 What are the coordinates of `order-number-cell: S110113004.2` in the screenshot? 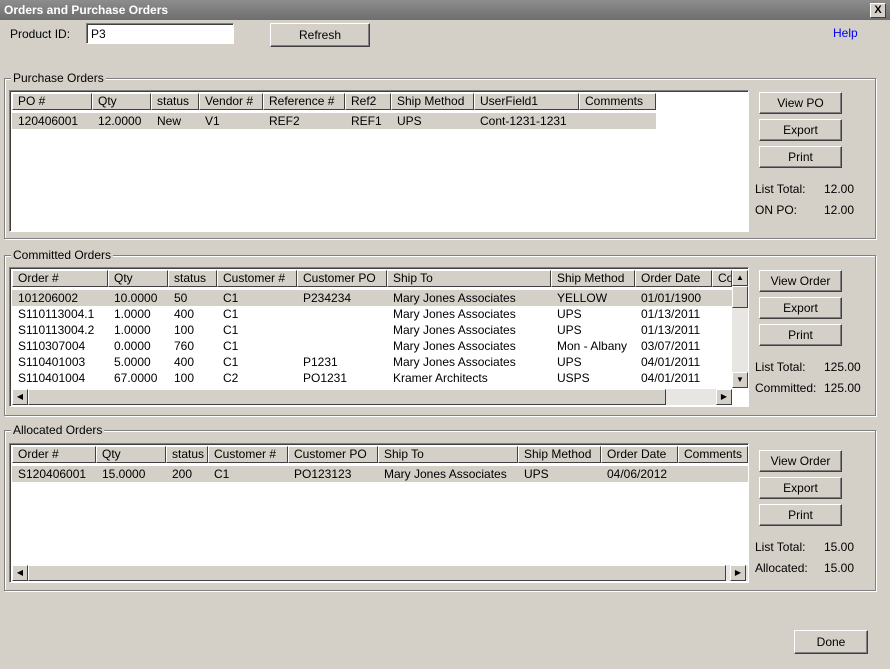 It's located at (56, 330).